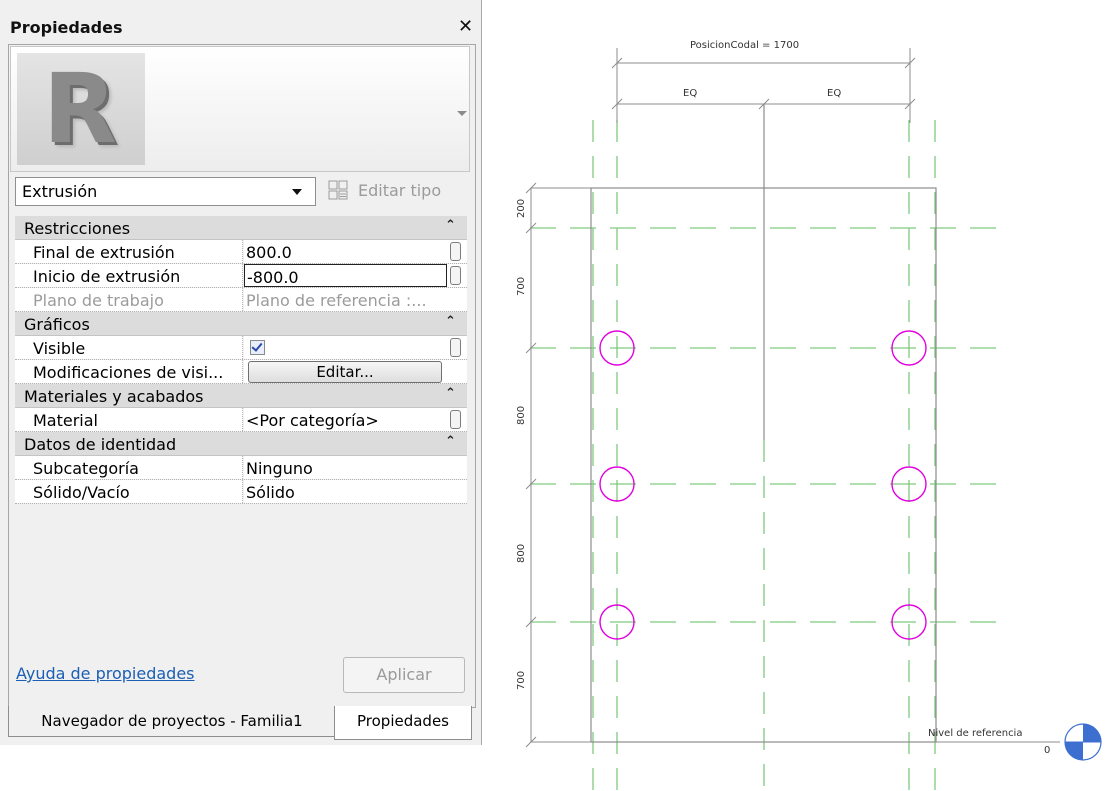 The width and height of the screenshot is (1110, 791). Describe the element at coordinates (100, 444) in the screenshot. I see `category-label: Datos de identidad` at that location.